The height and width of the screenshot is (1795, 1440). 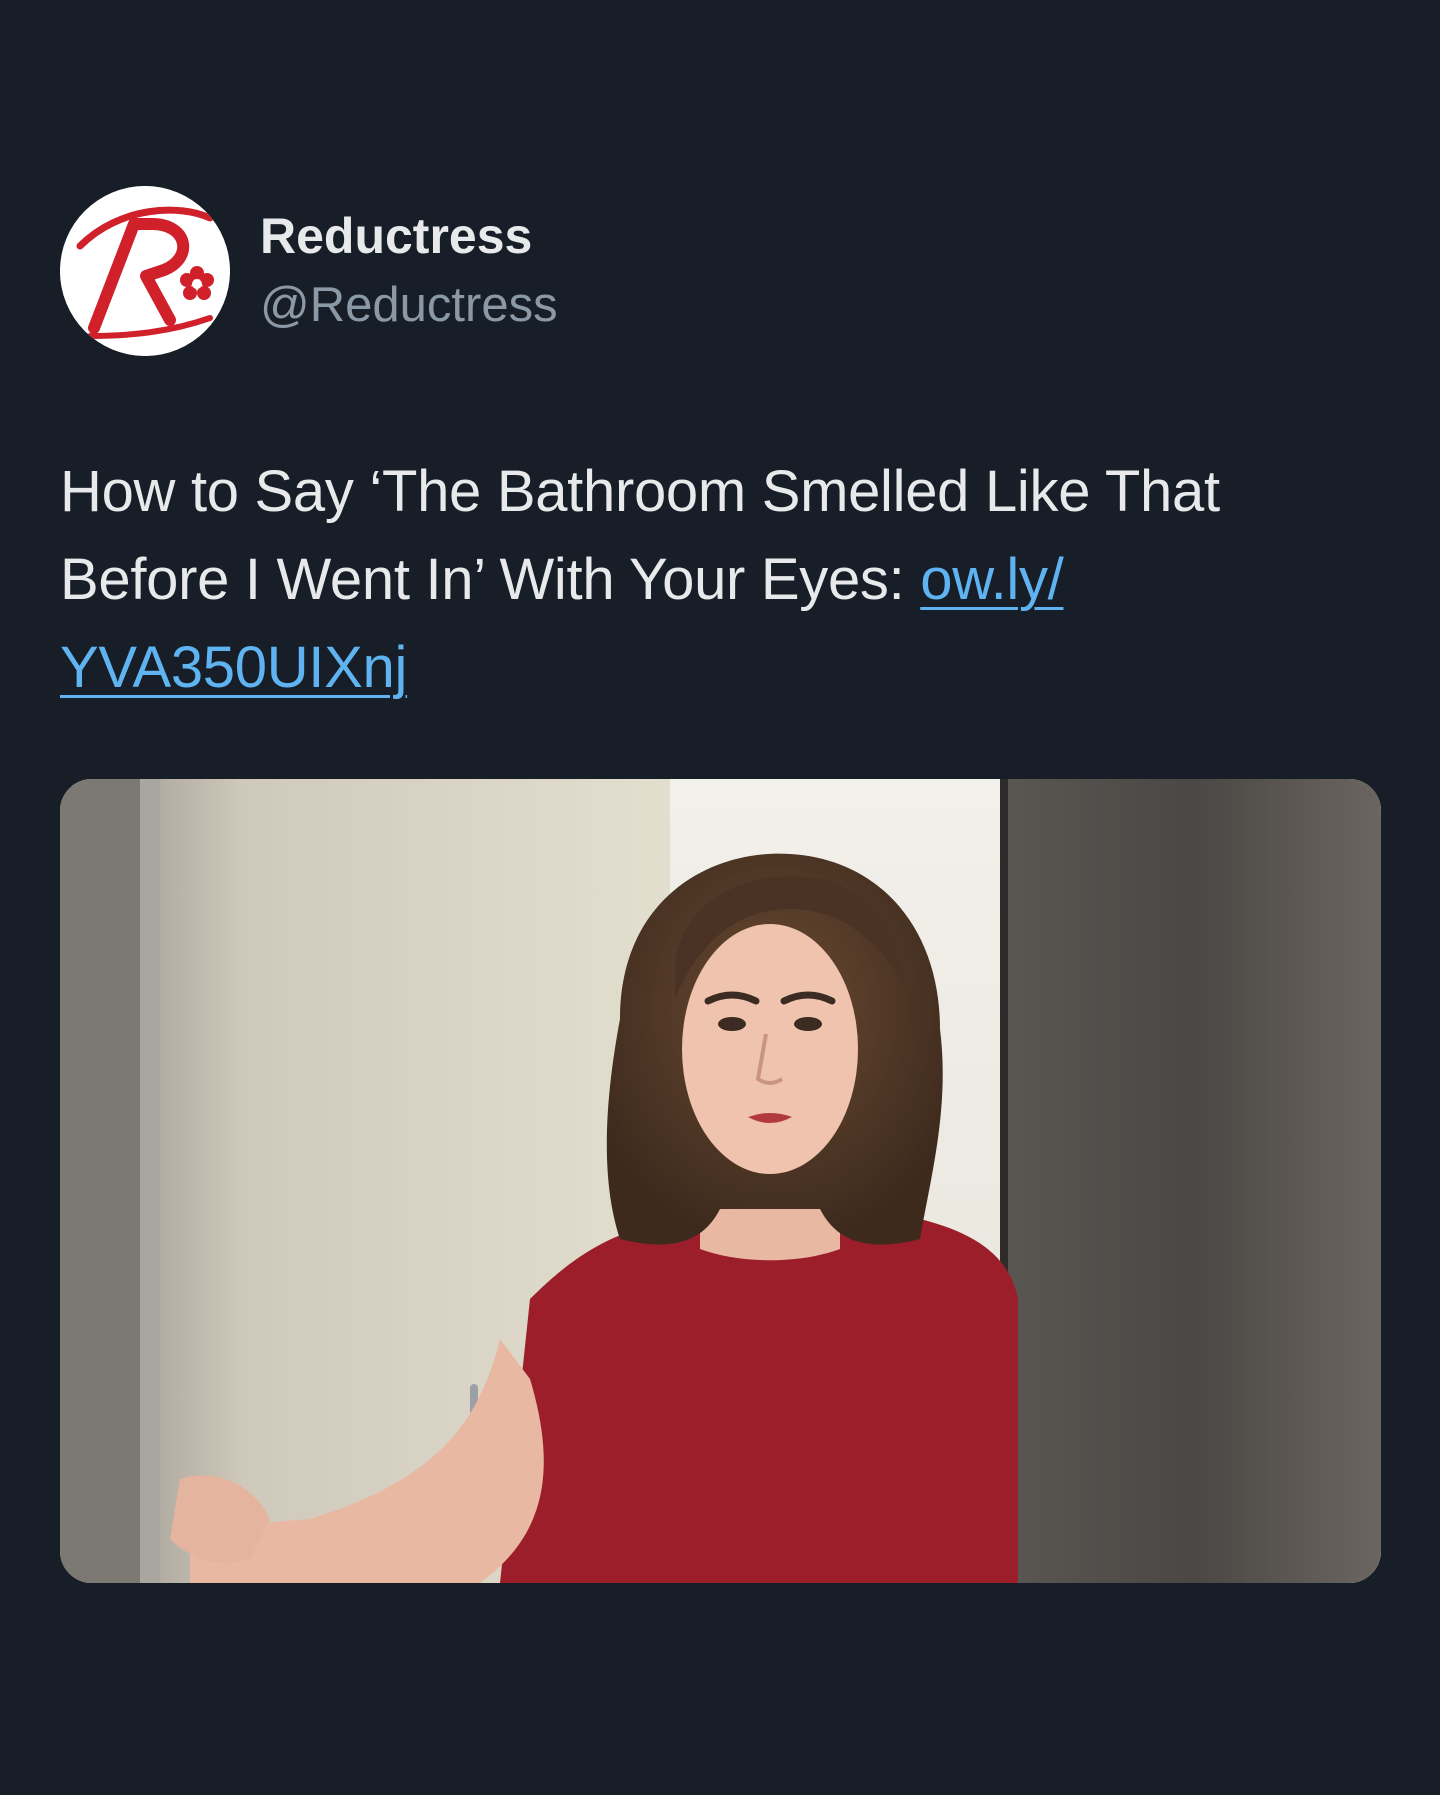 I want to click on tweet-link-part1: ow.ly/, so click(x=992, y=579).